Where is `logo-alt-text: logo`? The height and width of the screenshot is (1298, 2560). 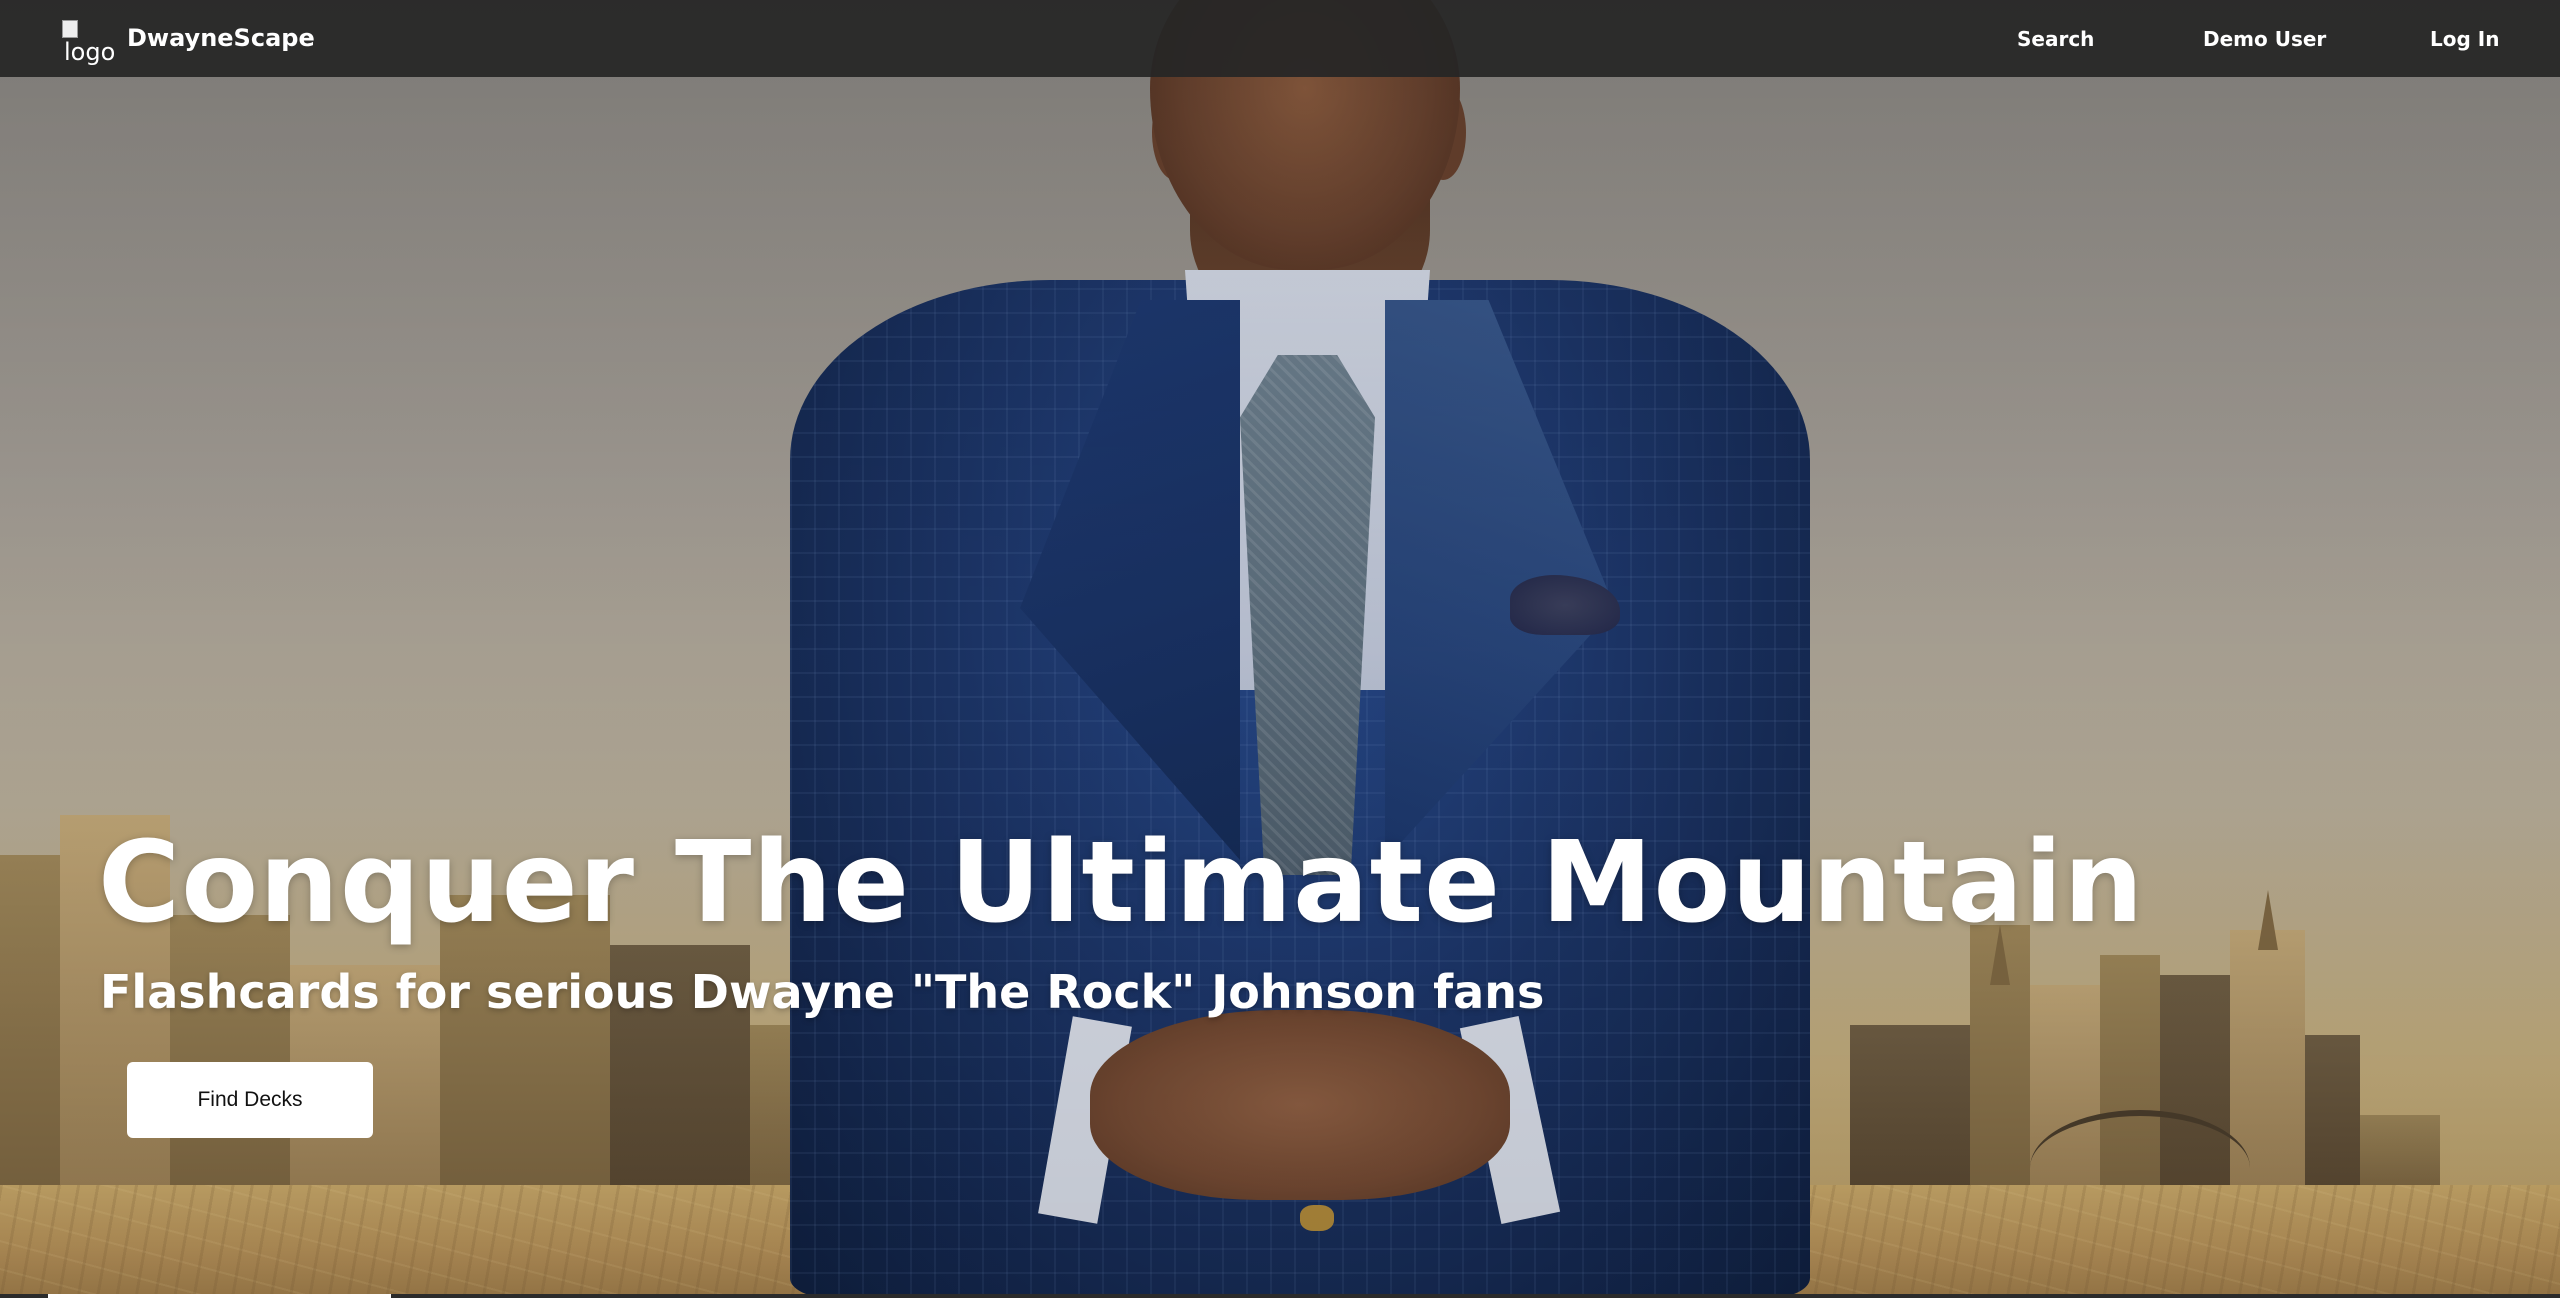 logo-alt-text: logo is located at coordinates (90, 52).